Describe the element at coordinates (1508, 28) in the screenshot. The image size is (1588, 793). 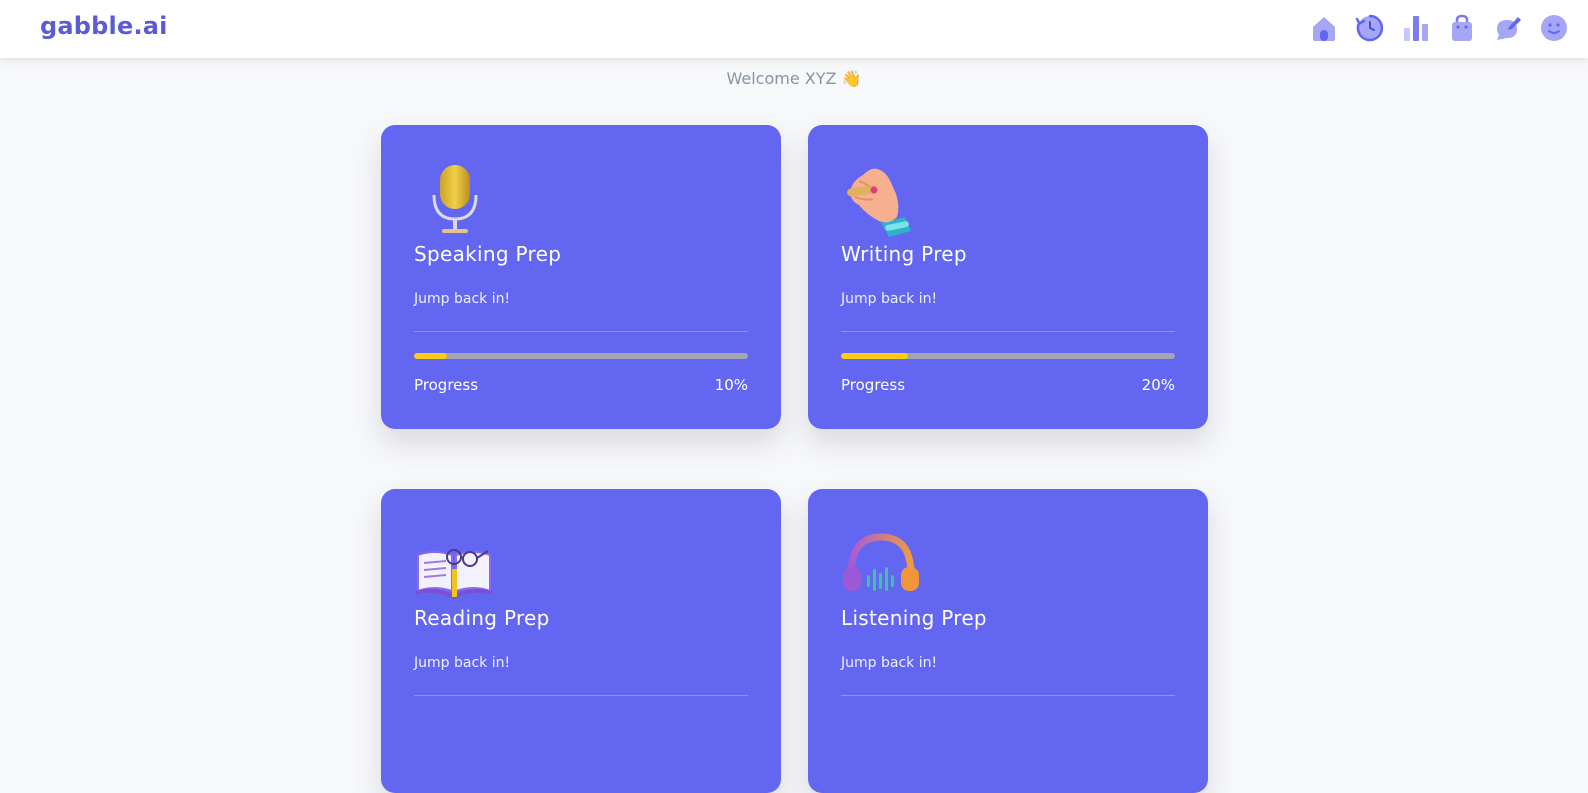
I see `chat-edit-icon` at that location.